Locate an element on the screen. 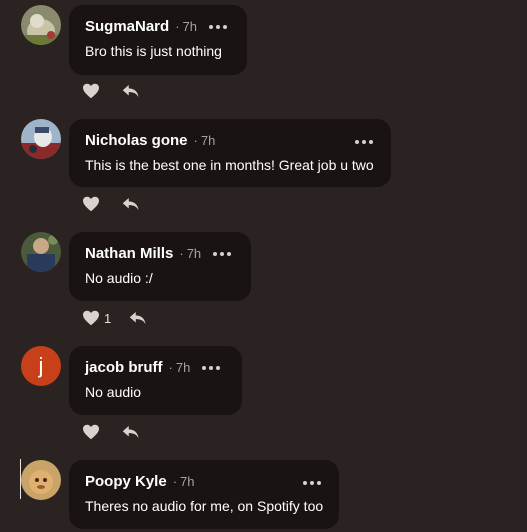  comment-author: jacob bruff is located at coordinates (124, 367).